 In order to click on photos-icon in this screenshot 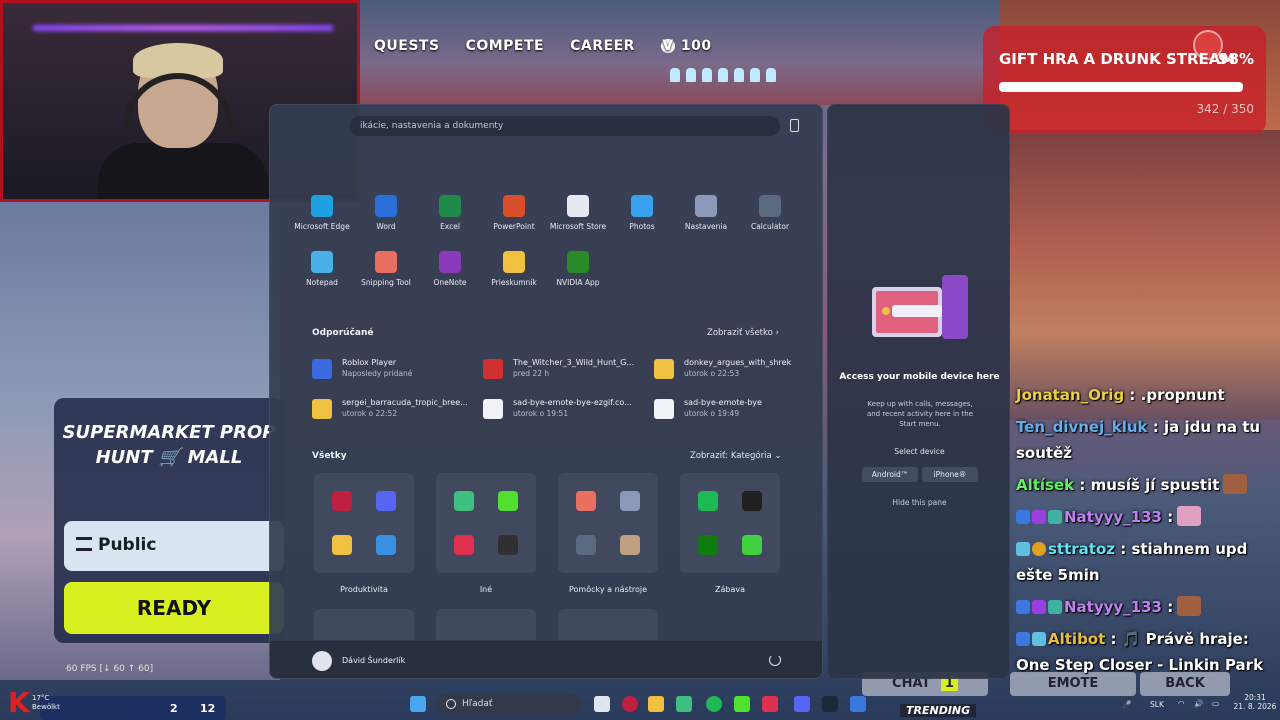, I will do `click(642, 206)`.